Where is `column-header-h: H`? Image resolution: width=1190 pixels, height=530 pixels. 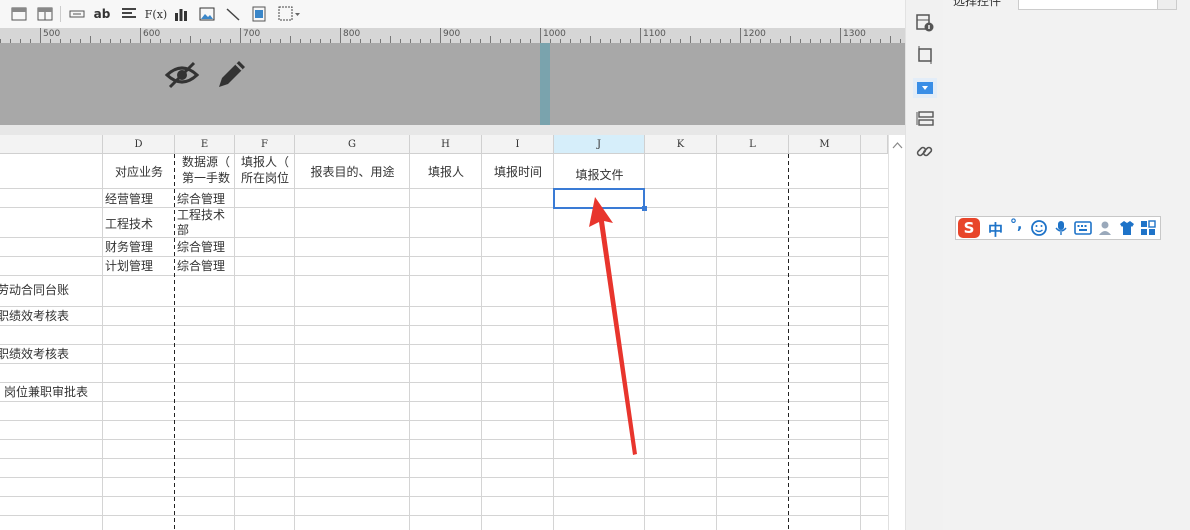 column-header-h: H is located at coordinates (446, 144).